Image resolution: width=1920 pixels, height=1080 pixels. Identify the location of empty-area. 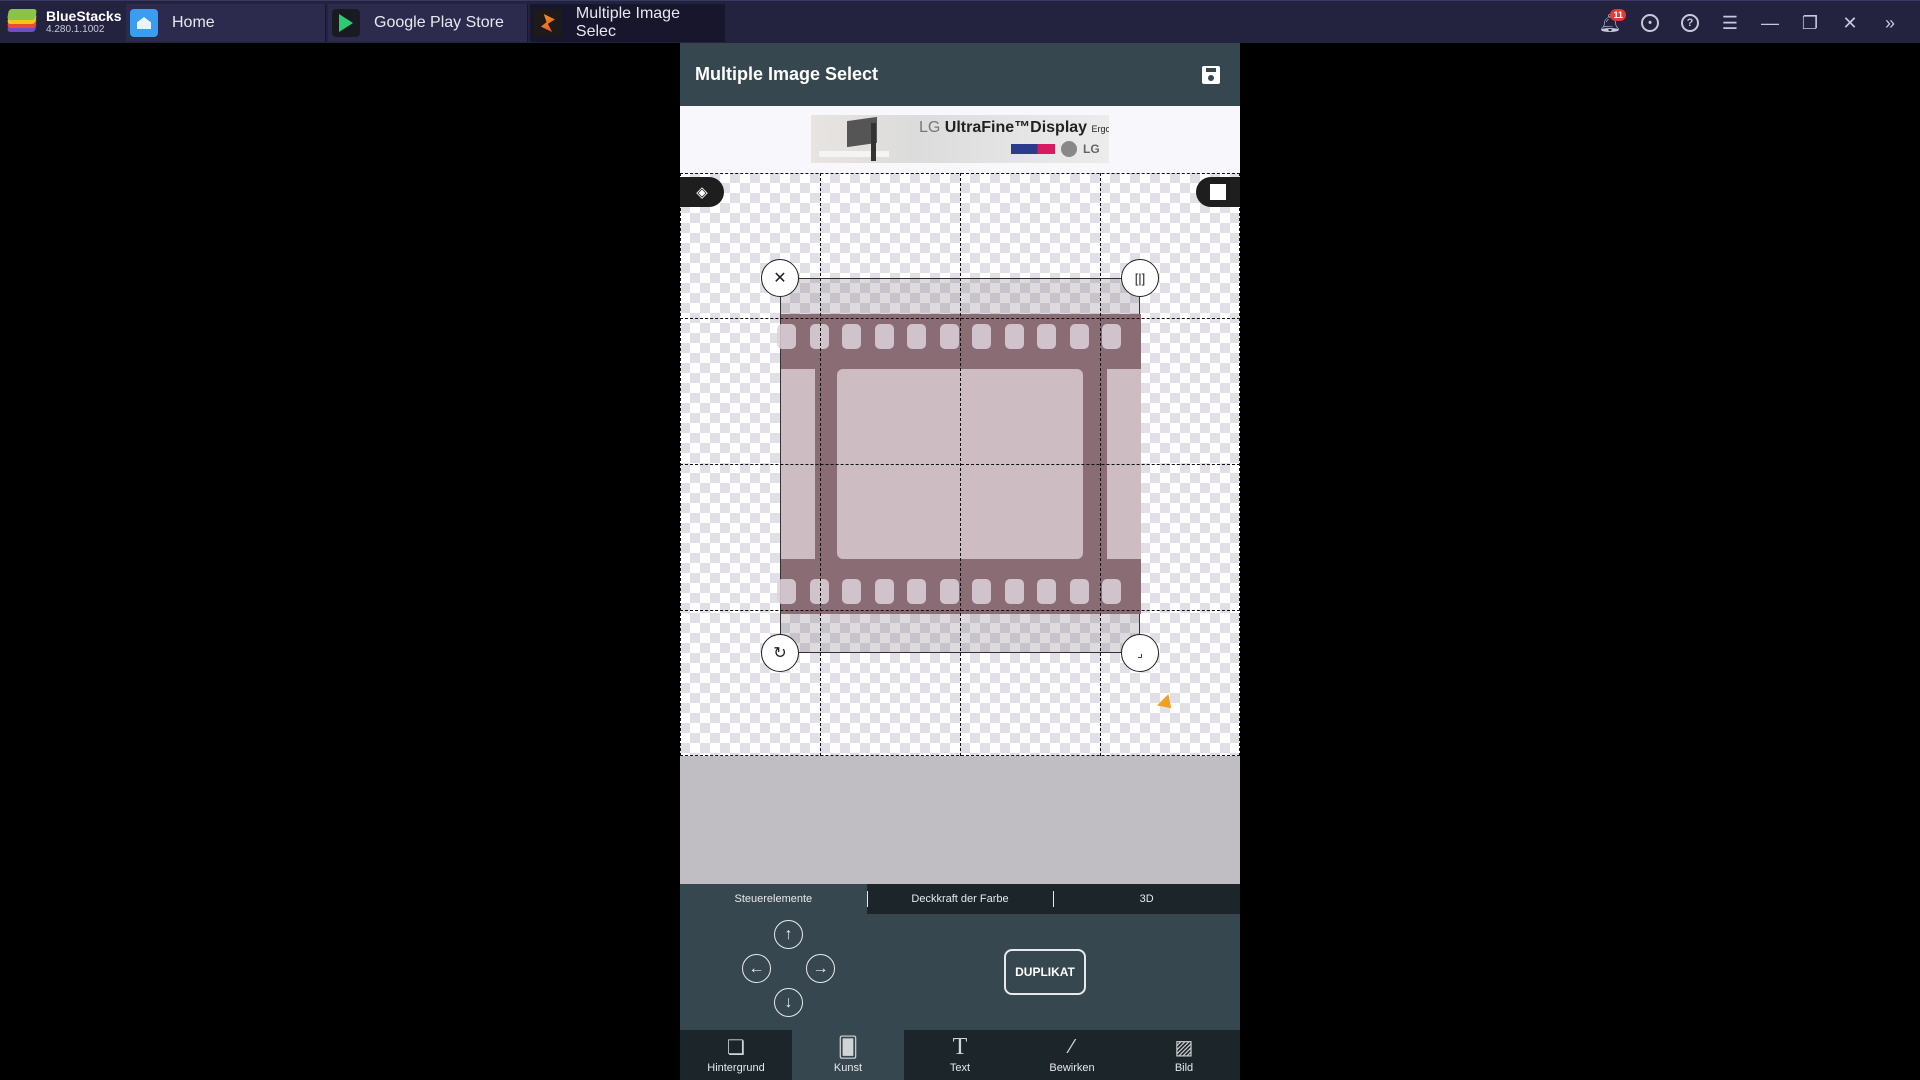
(960, 820).